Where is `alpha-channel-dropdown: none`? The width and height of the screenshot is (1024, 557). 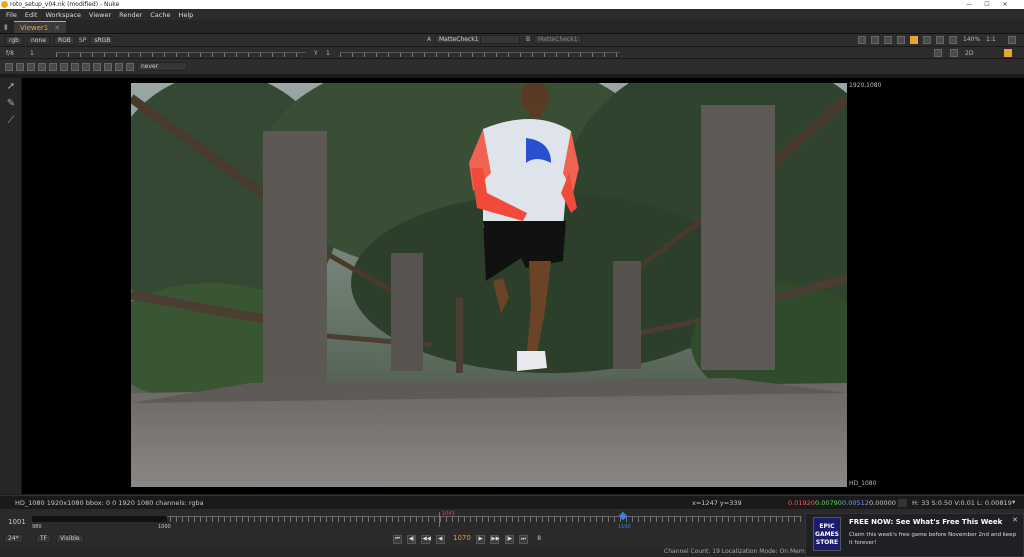 alpha-channel-dropdown: none is located at coordinates (38, 40).